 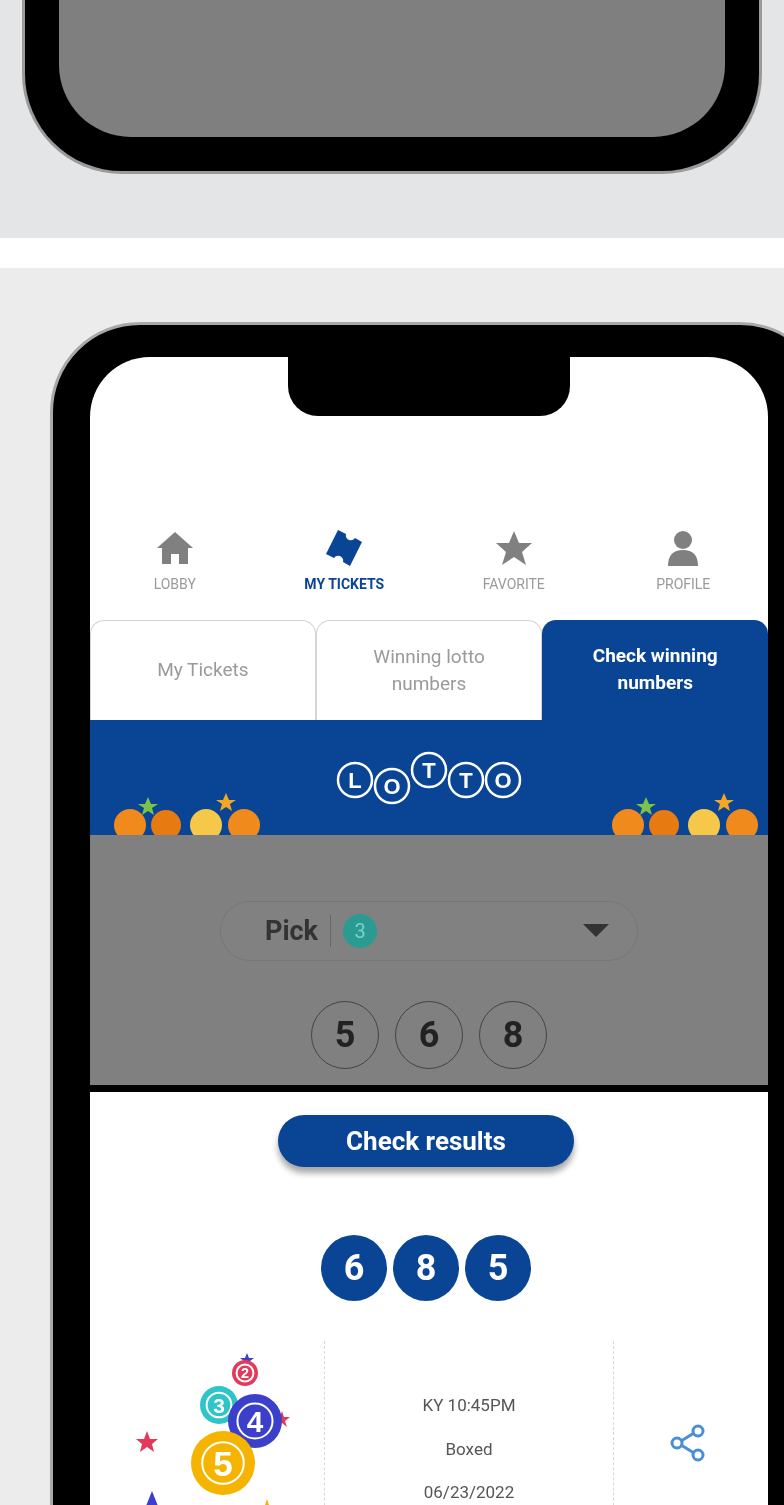 What do you see at coordinates (426, 1141) in the screenshot?
I see `check-results-button: Check results` at bounding box center [426, 1141].